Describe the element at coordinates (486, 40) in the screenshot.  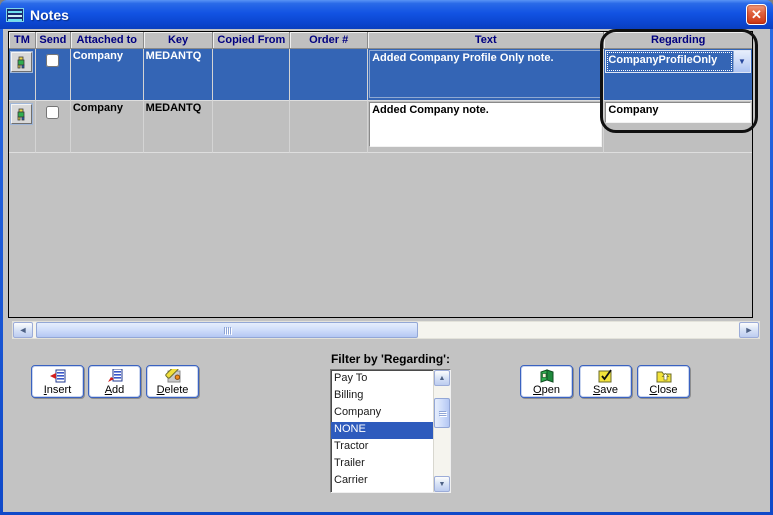
I see `header-text: Text` at that location.